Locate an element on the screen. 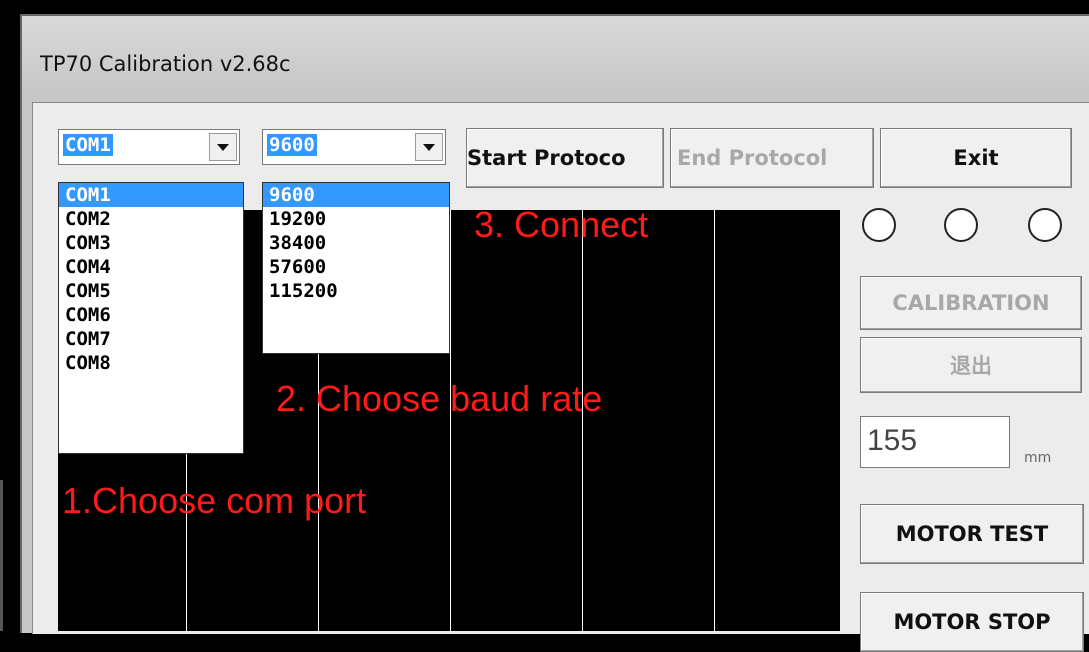 The width and height of the screenshot is (1089, 652). annotation-choose-port: 1.Choose com port is located at coordinates (214, 500).